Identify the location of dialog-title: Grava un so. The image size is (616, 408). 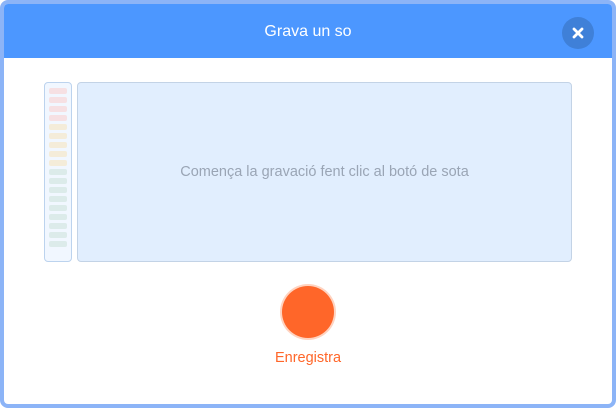
(308, 31).